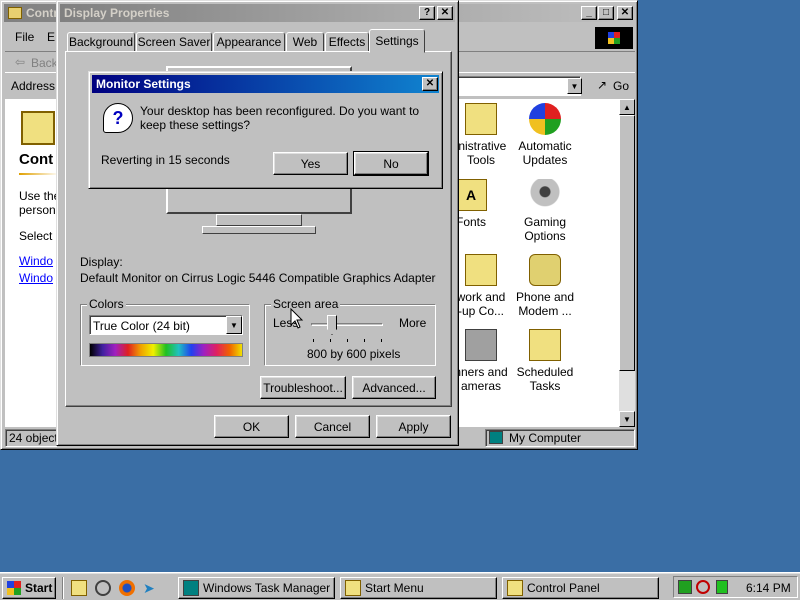  What do you see at coordinates (685, 587) in the screenshot?
I see `network-tray-icon` at bounding box center [685, 587].